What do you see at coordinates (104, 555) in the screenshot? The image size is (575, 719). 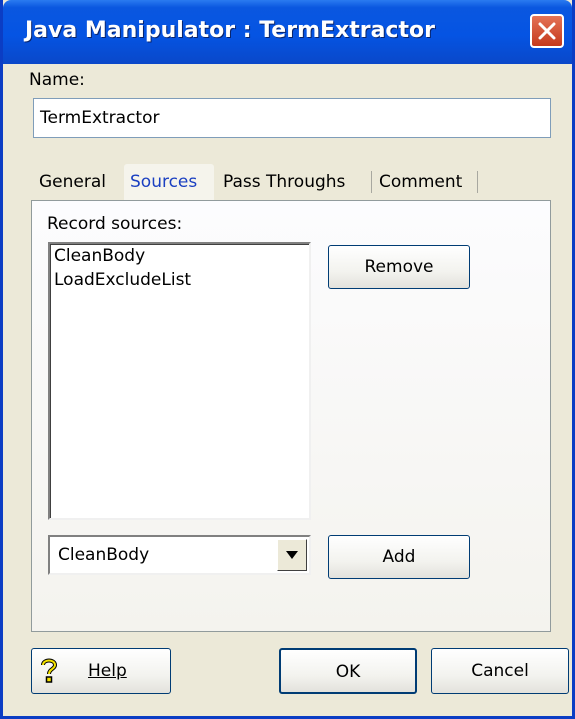 I see `source-select-value: CleanBody` at bounding box center [104, 555].